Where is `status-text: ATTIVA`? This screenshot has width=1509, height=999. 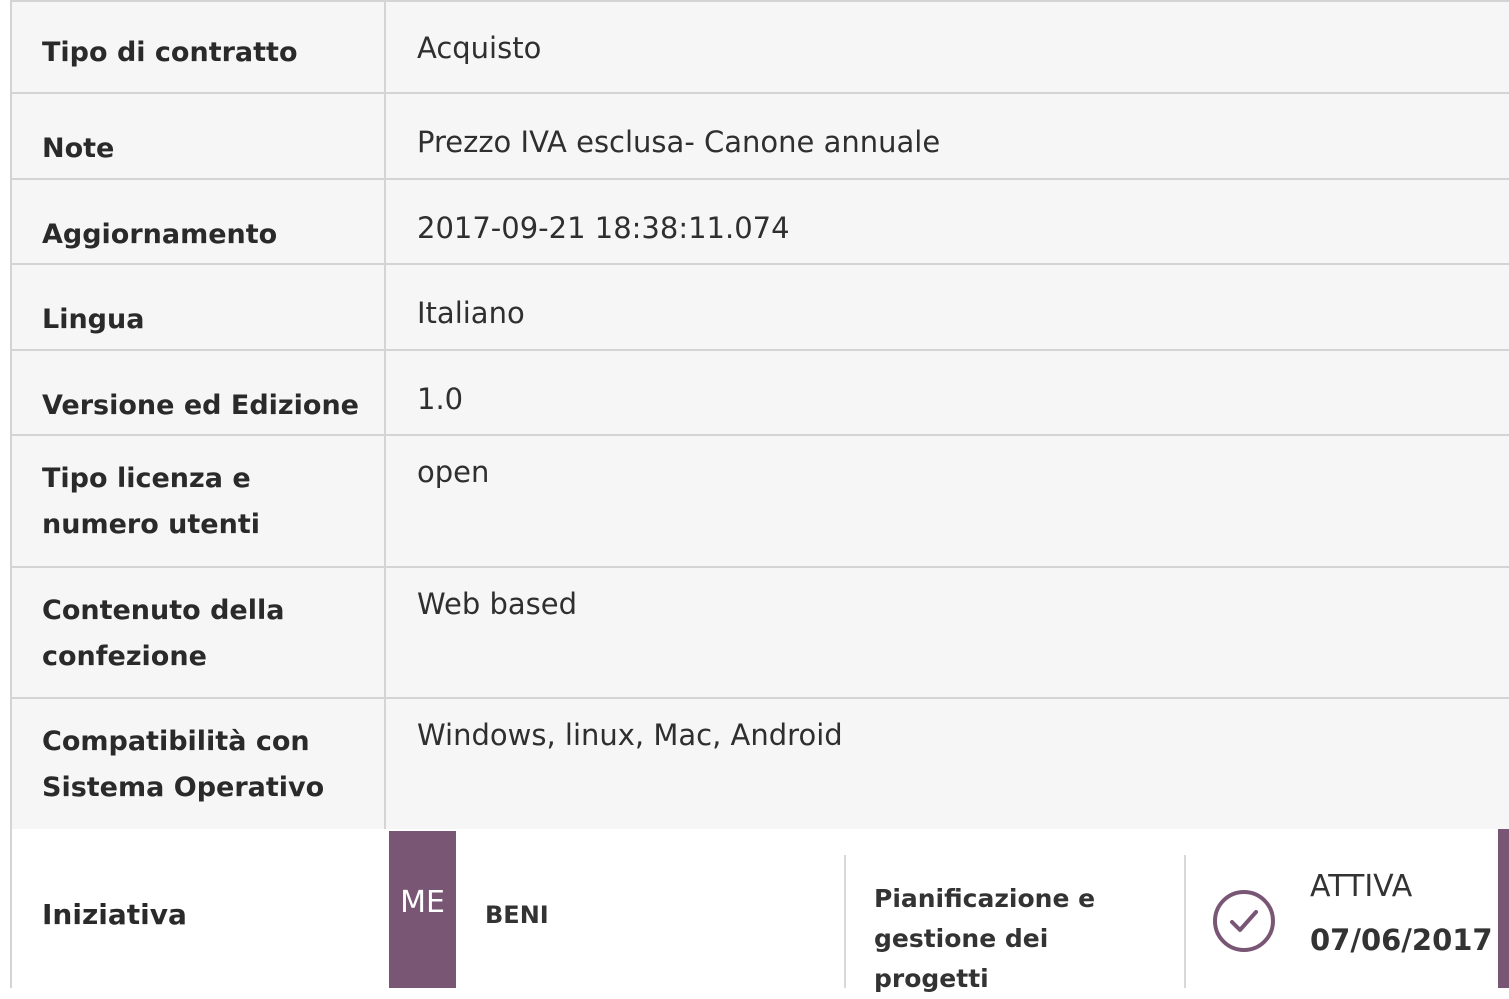 status-text: ATTIVA is located at coordinates (1361, 886).